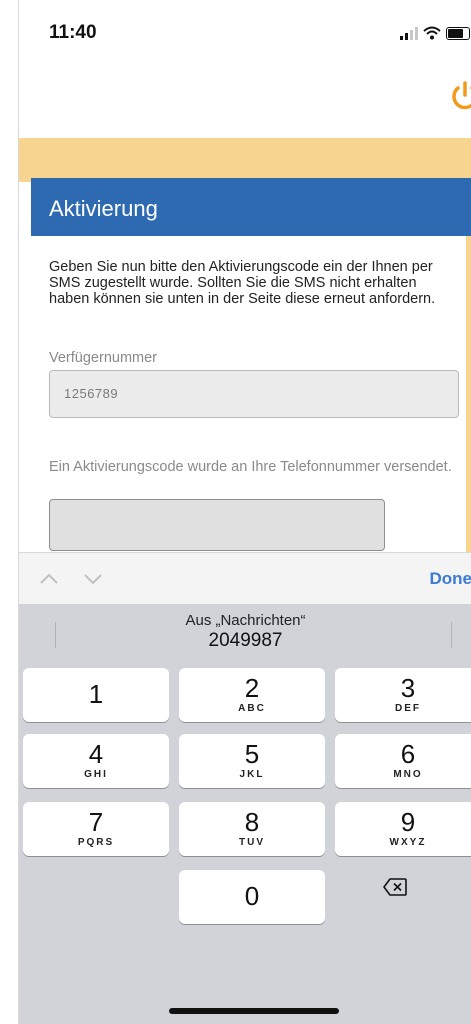  I want to click on app-header, so click(245, 102).